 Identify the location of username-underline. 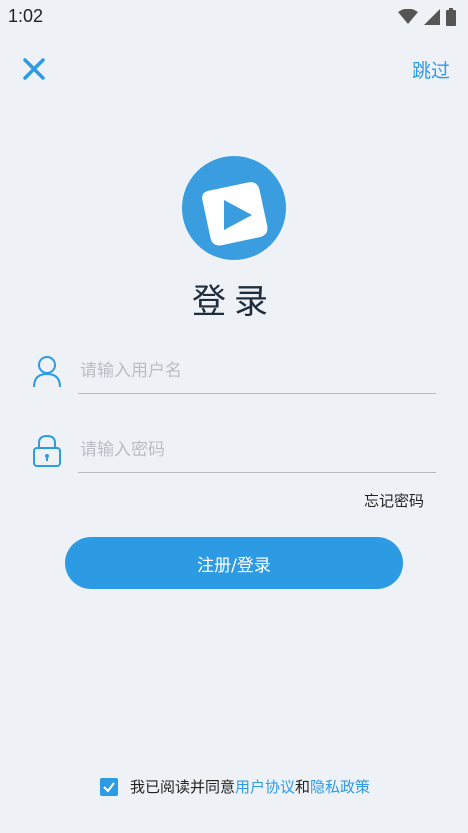
(257, 393).